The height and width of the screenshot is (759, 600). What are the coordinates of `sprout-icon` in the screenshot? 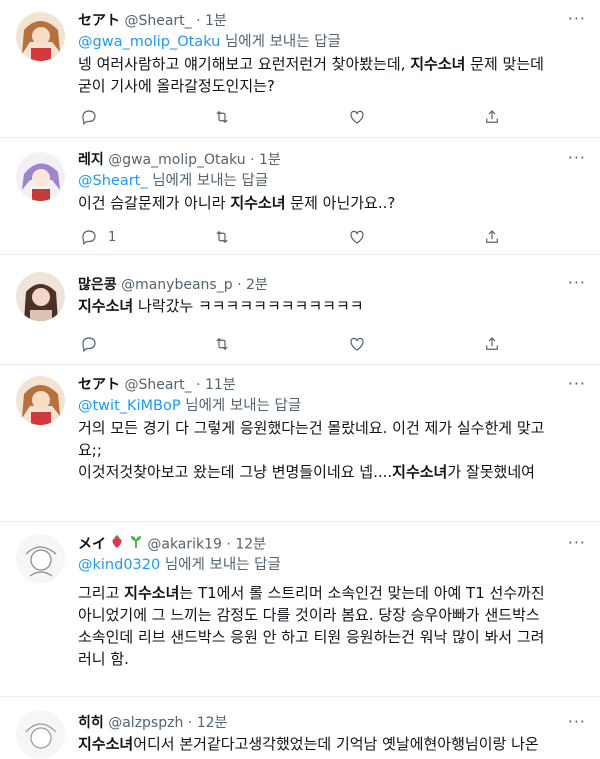 It's located at (136, 544).